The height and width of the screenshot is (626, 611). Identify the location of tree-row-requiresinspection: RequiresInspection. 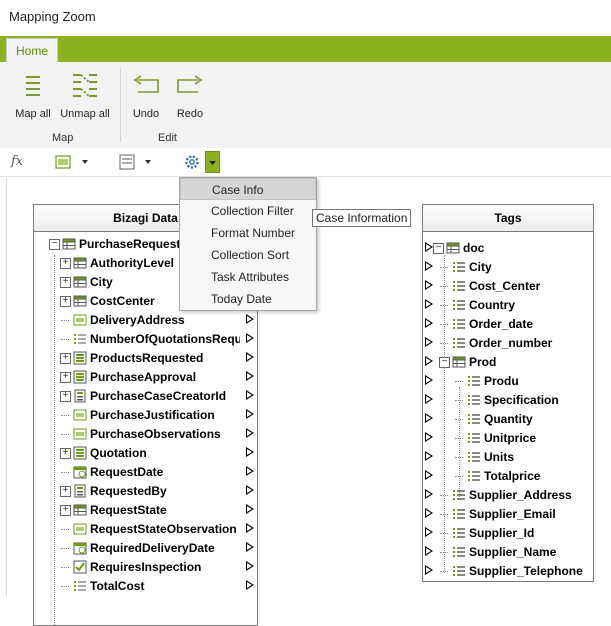
(145, 567).